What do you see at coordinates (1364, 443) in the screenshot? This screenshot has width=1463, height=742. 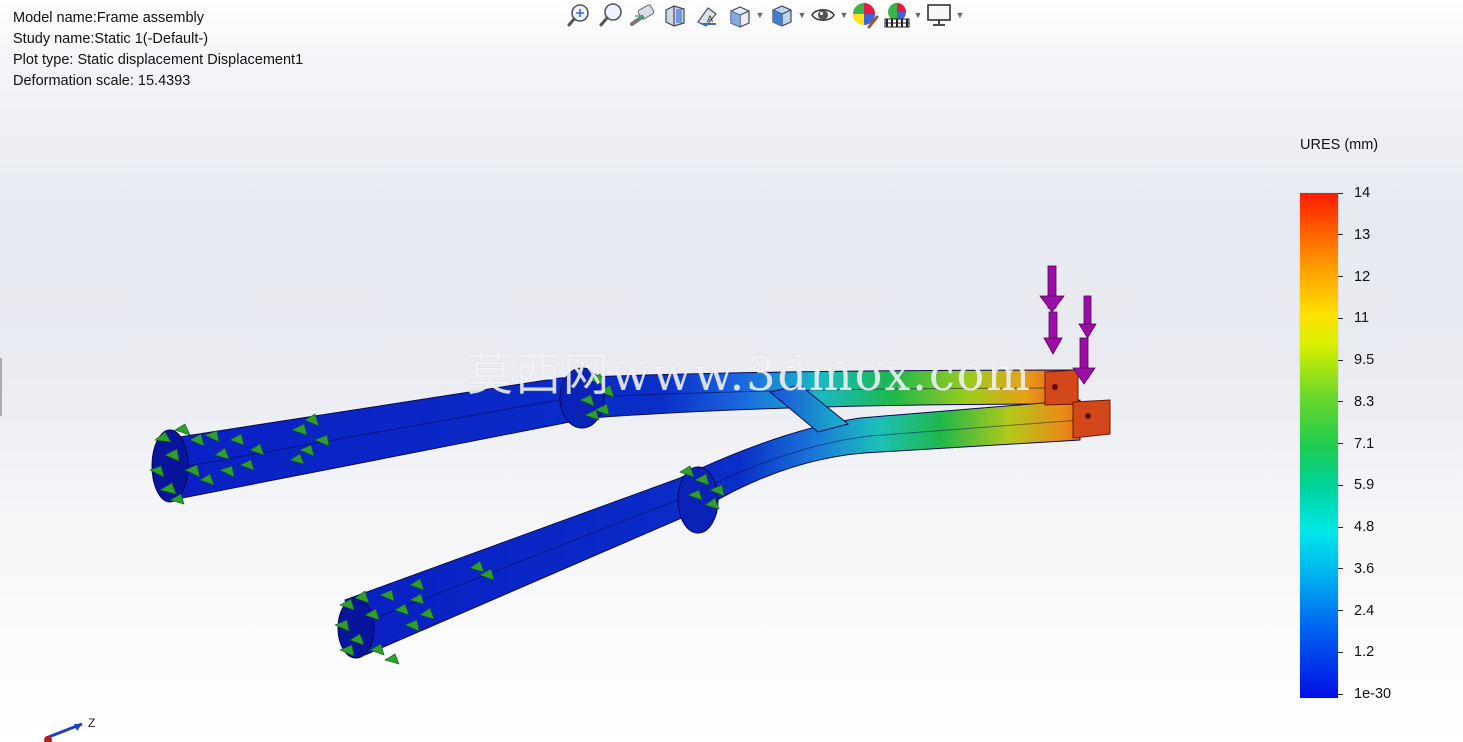 I see `legend-tick-label: 7.1` at bounding box center [1364, 443].